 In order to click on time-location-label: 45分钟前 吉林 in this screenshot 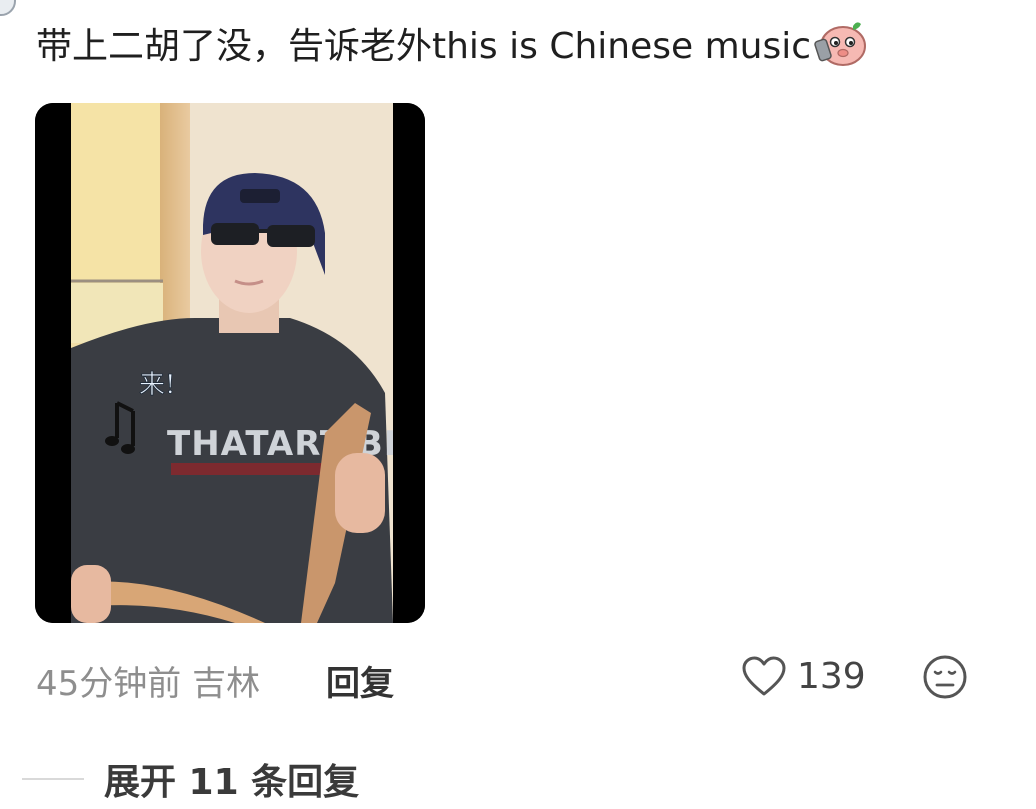, I will do `click(148, 684)`.